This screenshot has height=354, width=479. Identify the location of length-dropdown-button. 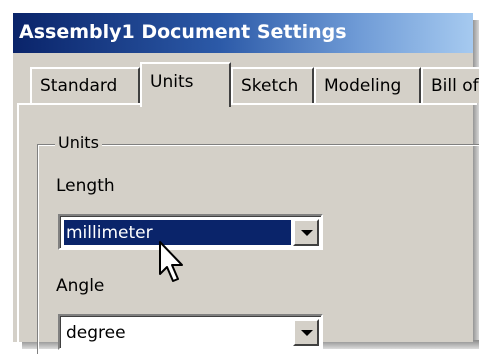
(306, 232).